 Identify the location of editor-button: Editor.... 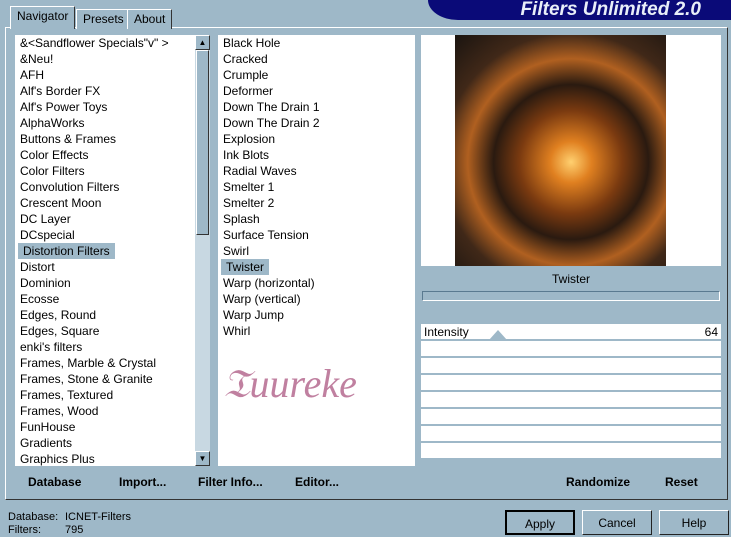
(317, 482).